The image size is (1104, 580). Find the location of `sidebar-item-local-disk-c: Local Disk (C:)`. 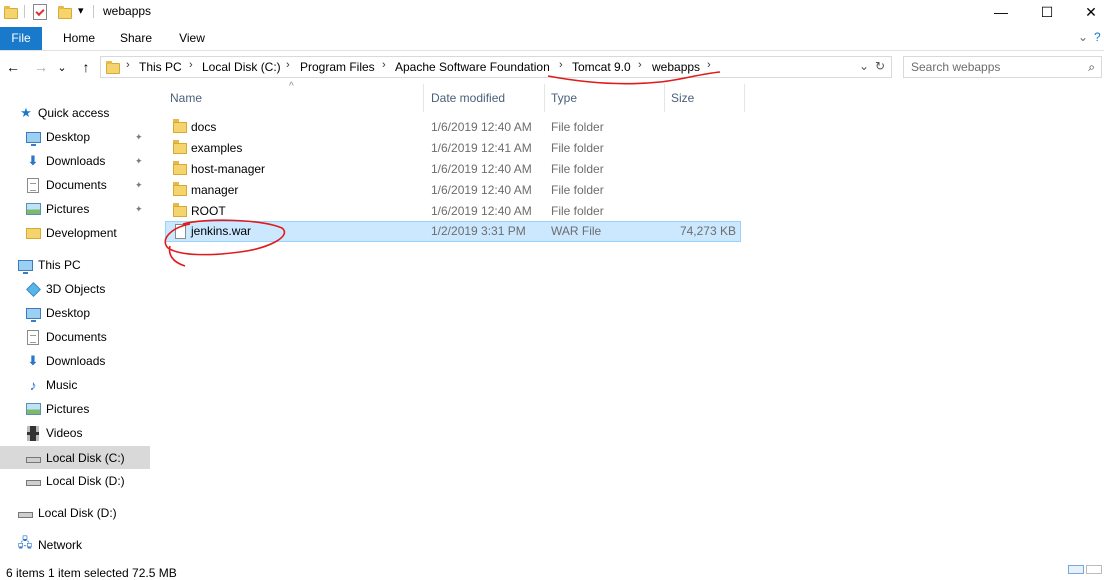

sidebar-item-local-disk-c: Local Disk (C:) is located at coordinates (75, 457).